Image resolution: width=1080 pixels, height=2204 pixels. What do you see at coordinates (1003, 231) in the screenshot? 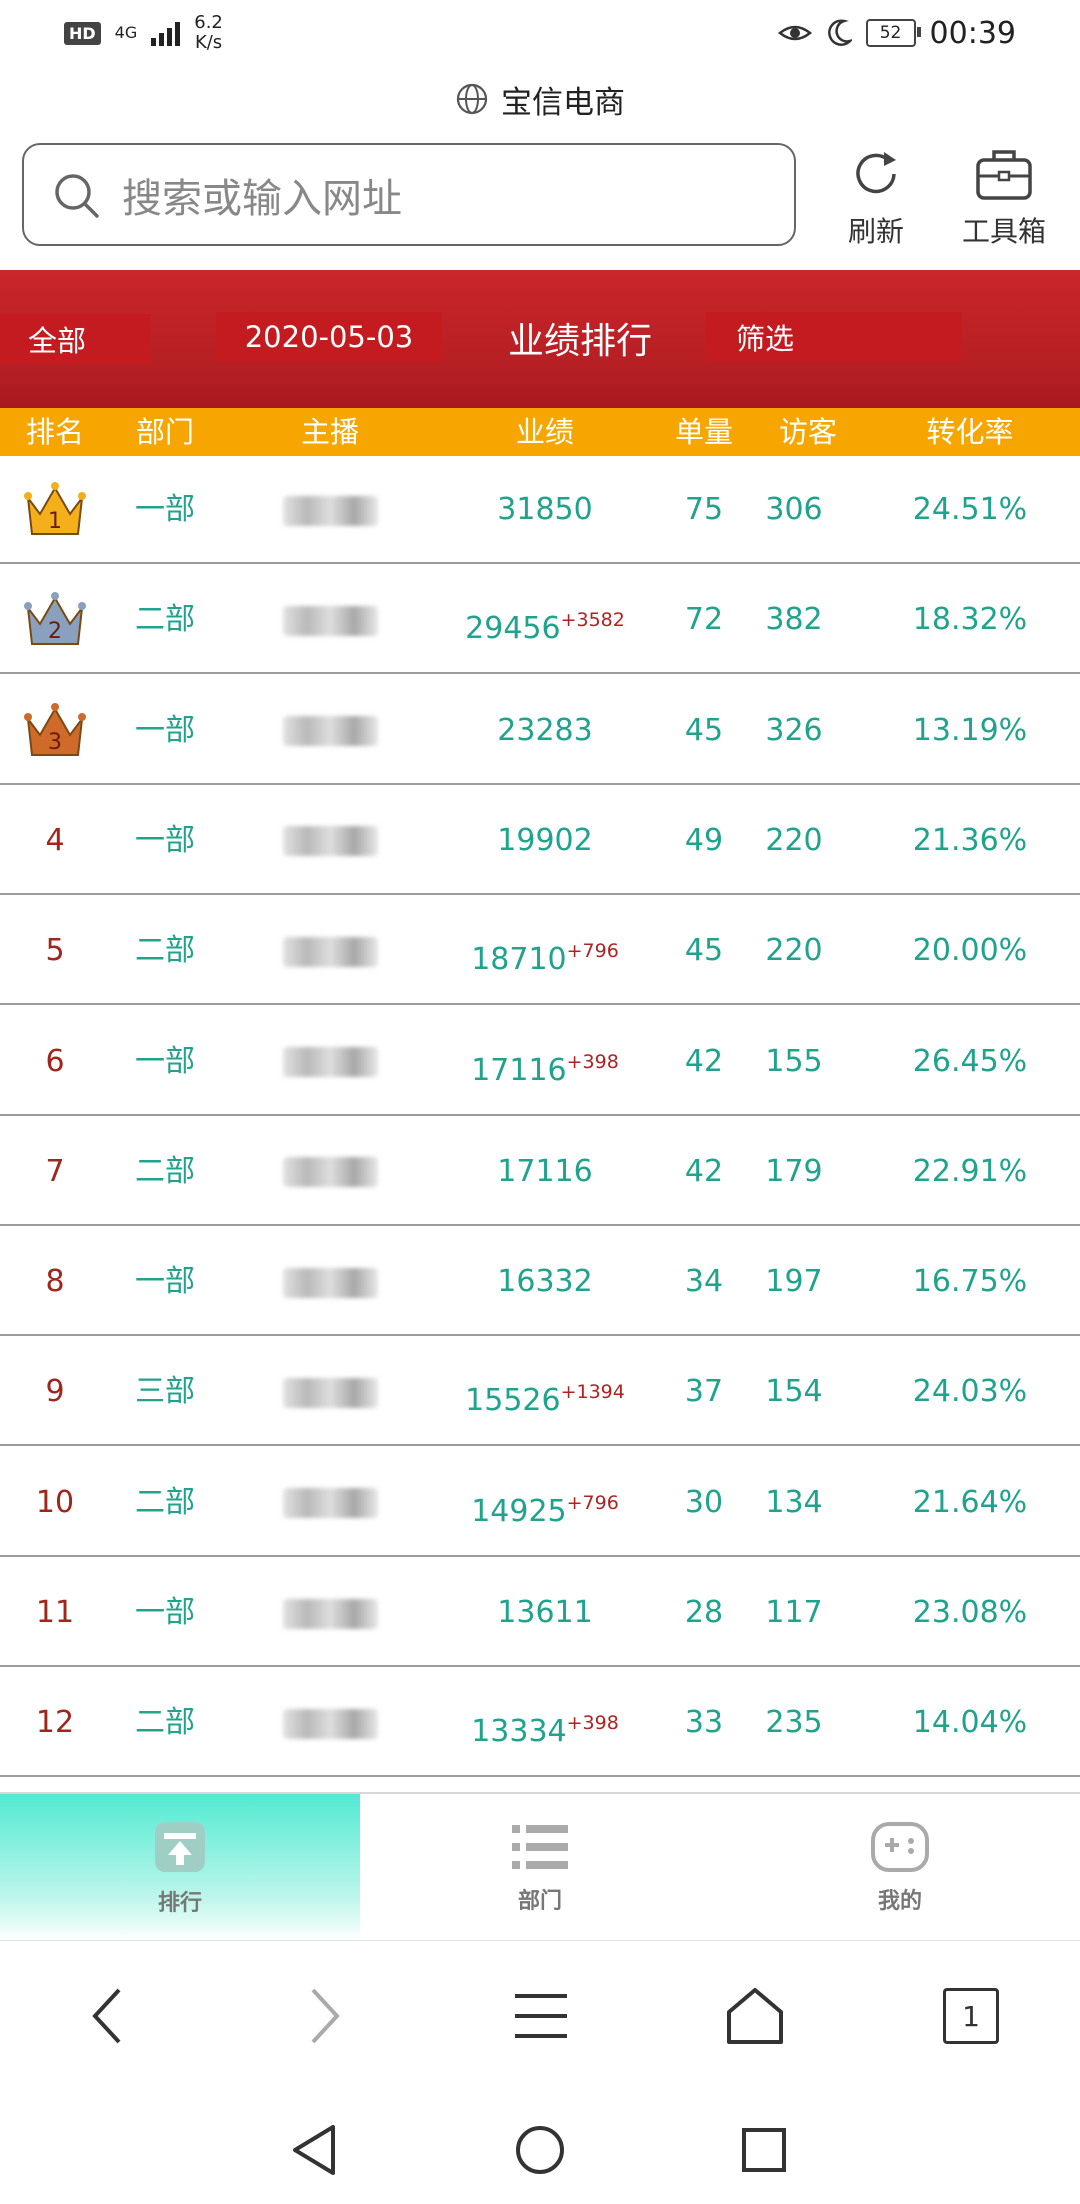
I see `toolbox-label: 工具箱` at bounding box center [1003, 231].